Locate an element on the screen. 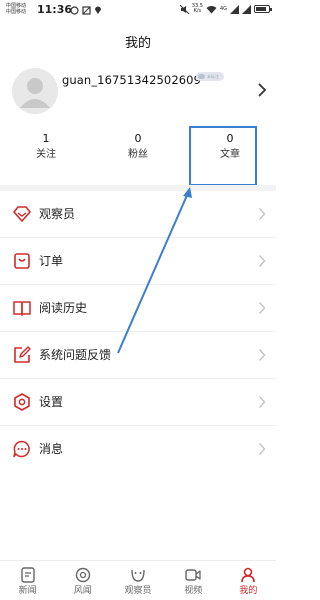 The image size is (320, 600). video-icon is located at coordinates (193, 575).